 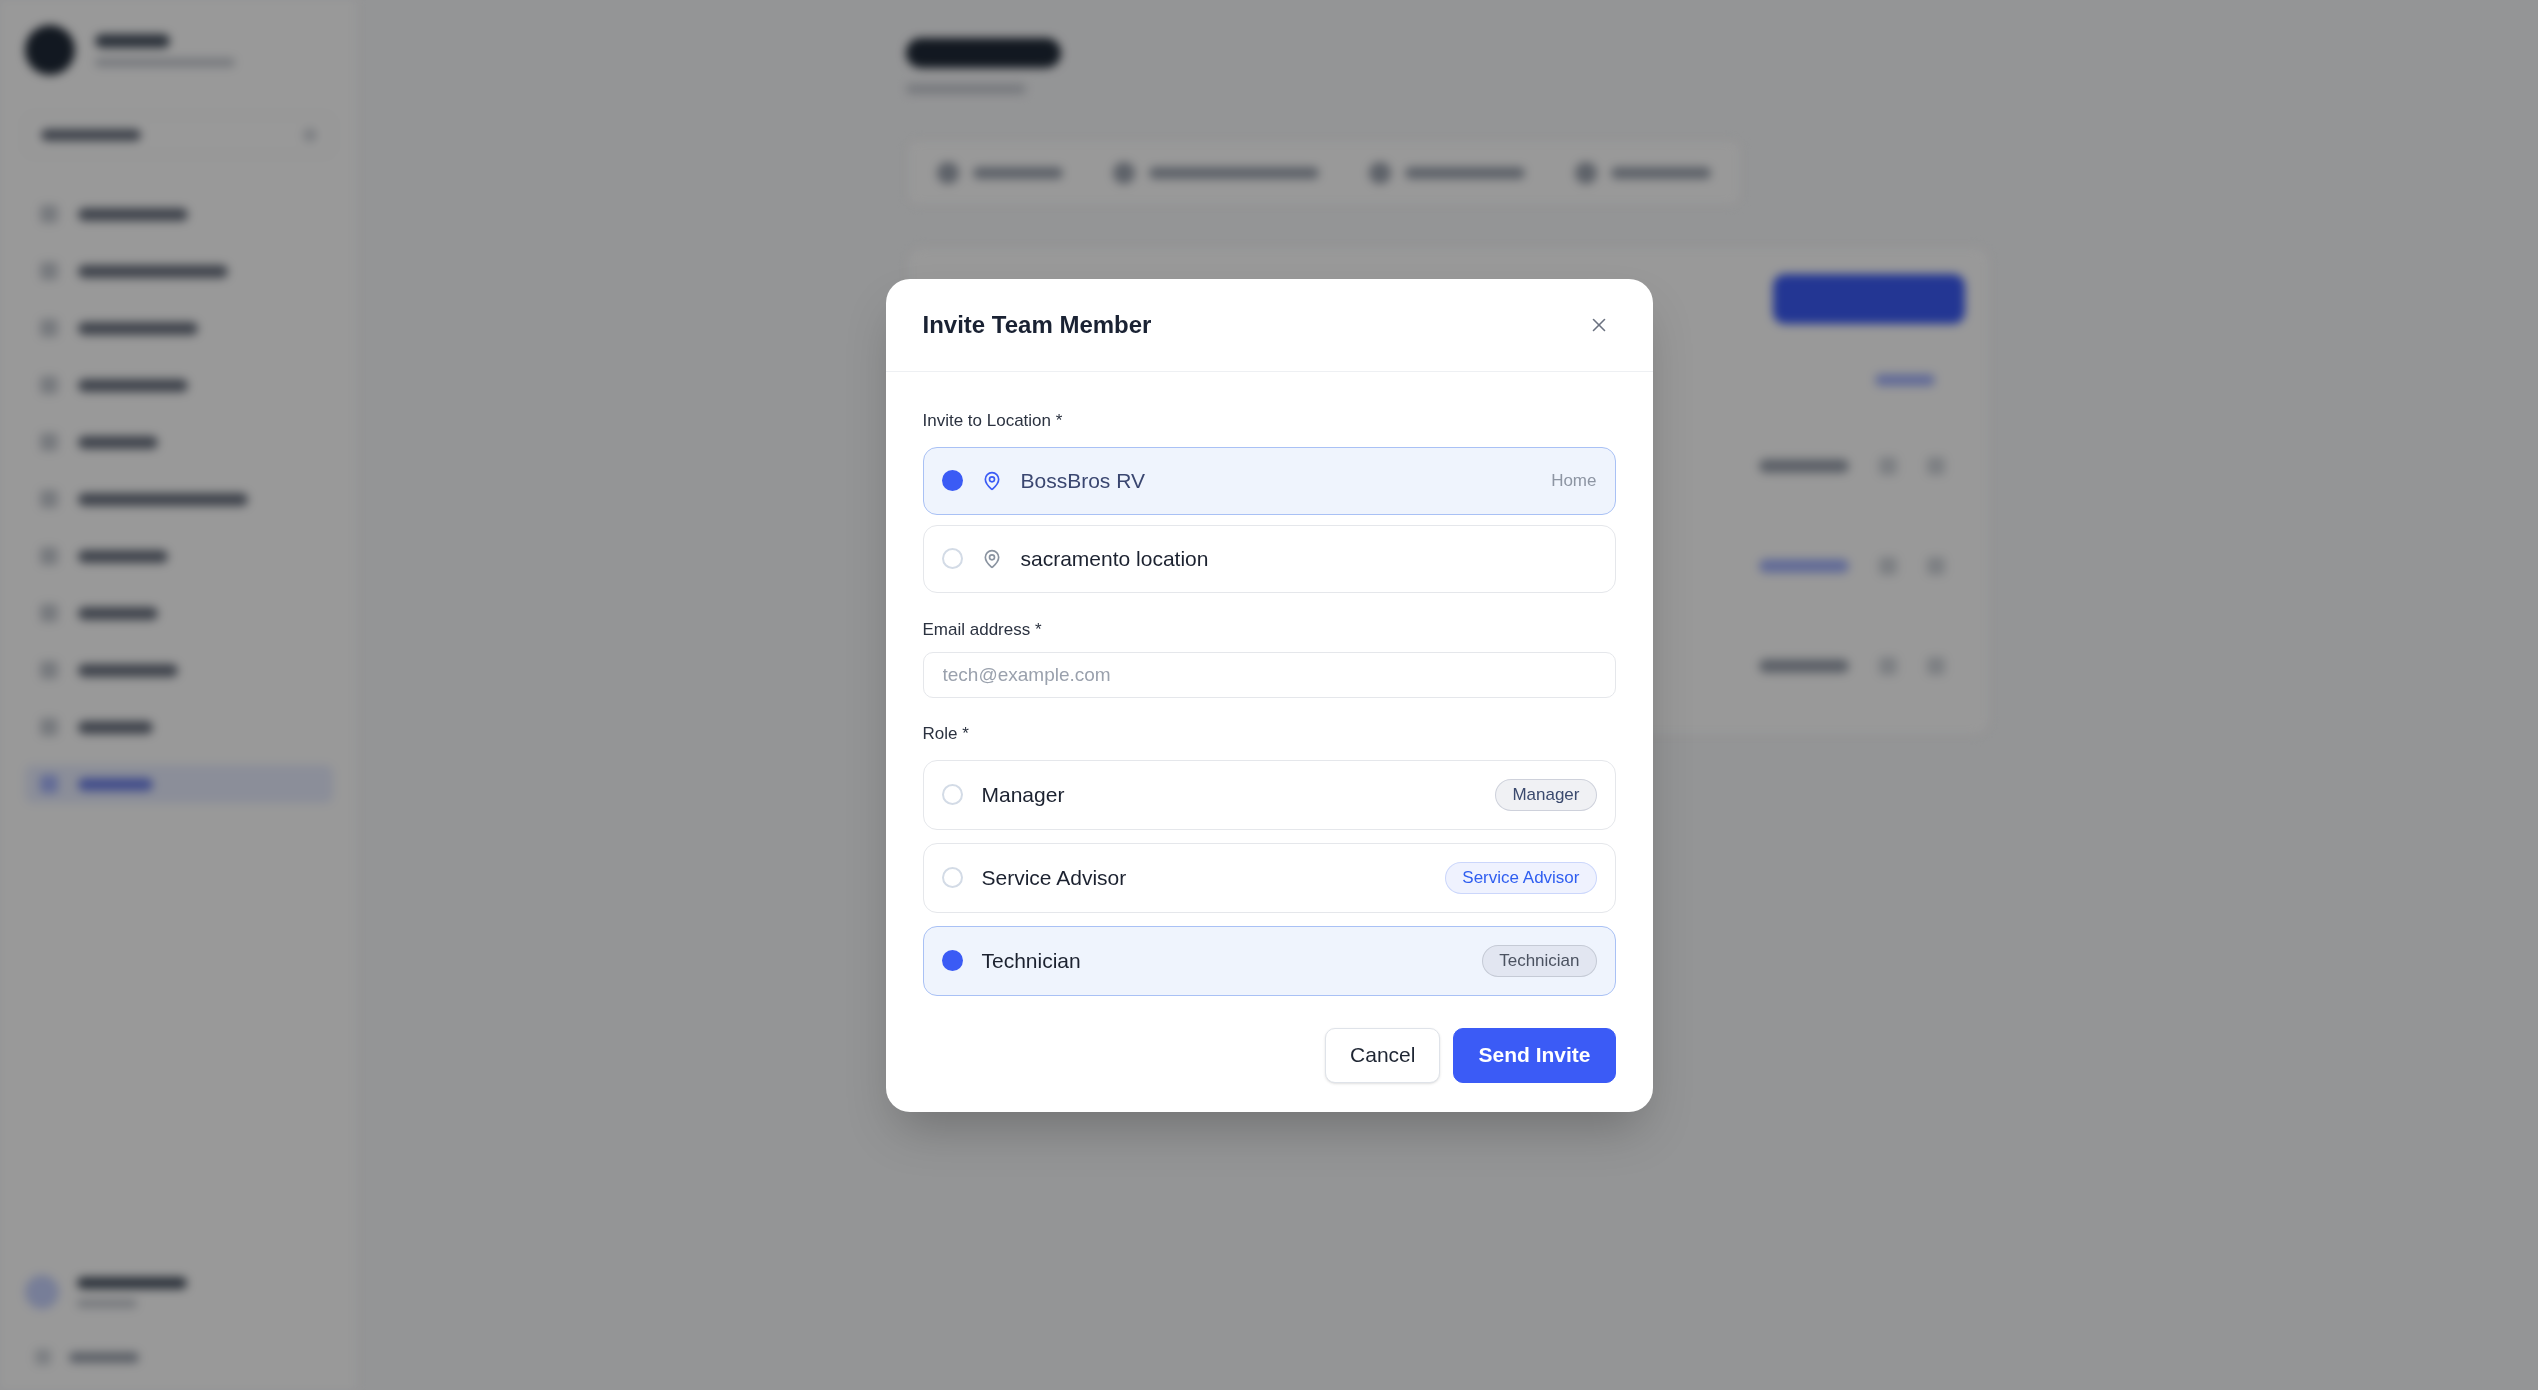 What do you see at coordinates (946, 733) in the screenshot?
I see `field-label: Role *` at bounding box center [946, 733].